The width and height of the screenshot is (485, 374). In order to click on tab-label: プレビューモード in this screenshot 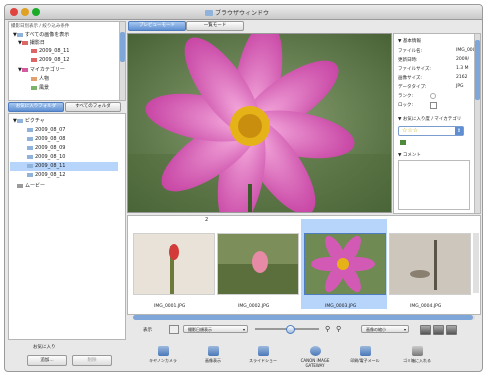, I will do `click(157, 25)`.